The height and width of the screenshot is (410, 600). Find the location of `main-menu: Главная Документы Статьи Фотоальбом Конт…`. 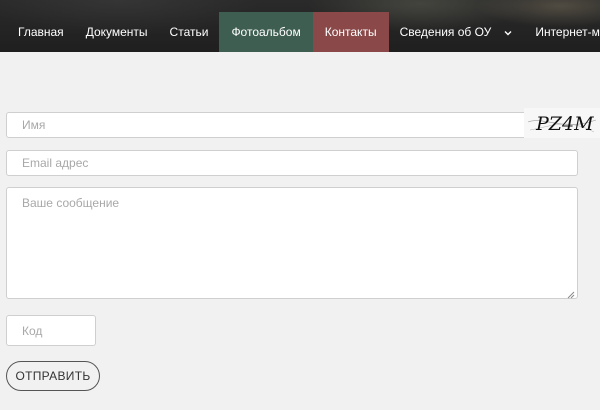

main-menu: Главная Документы Статьи Фотоальбом Конт… is located at coordinates (300, 32).